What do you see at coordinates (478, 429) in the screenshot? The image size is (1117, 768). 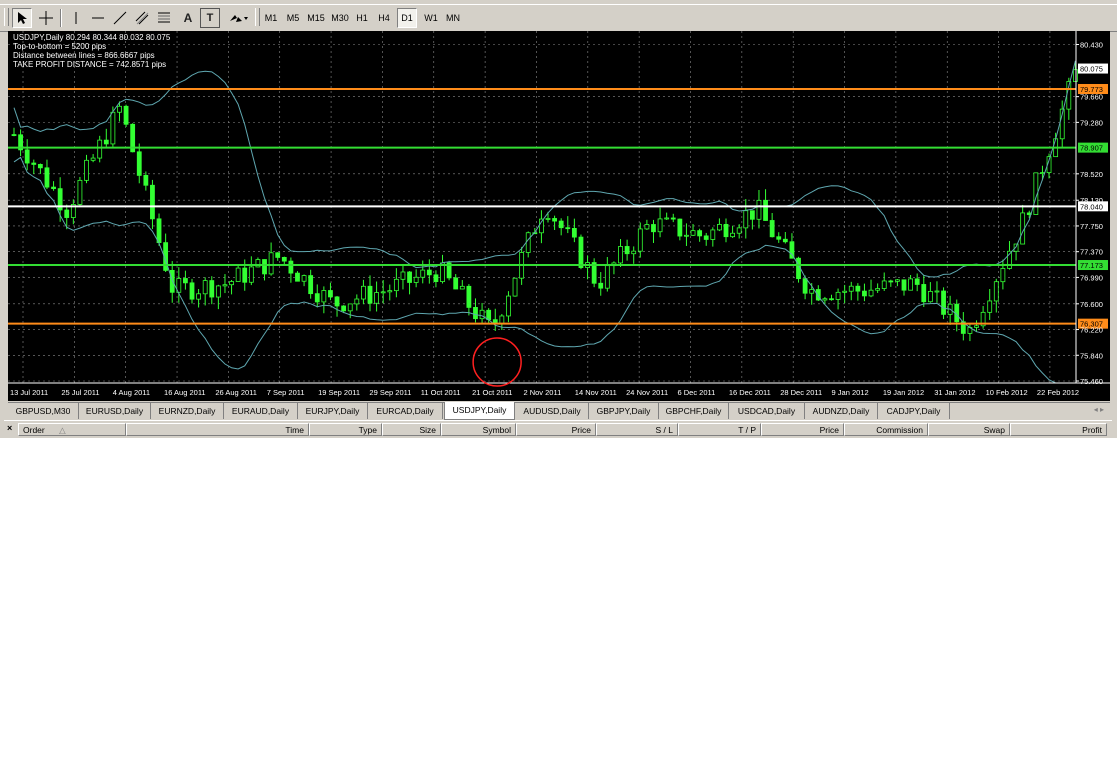 I see `column-symbol: Symbol` at bounding box center [478, 429].